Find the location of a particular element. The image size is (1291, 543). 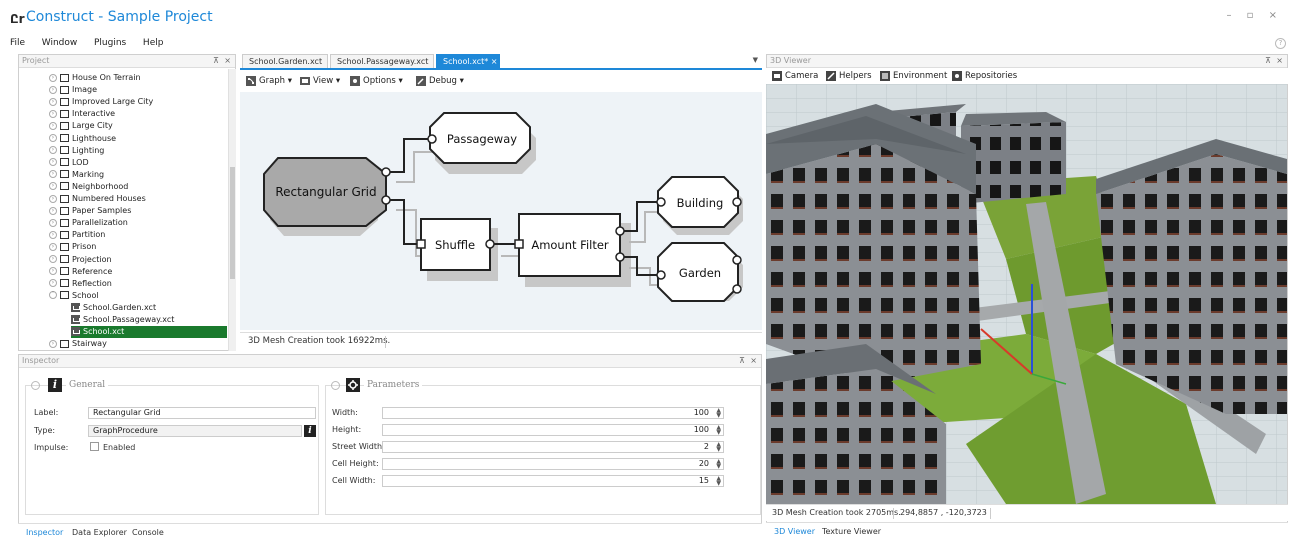

tree-folder-item: › Image is located at coordinates (138, 90).